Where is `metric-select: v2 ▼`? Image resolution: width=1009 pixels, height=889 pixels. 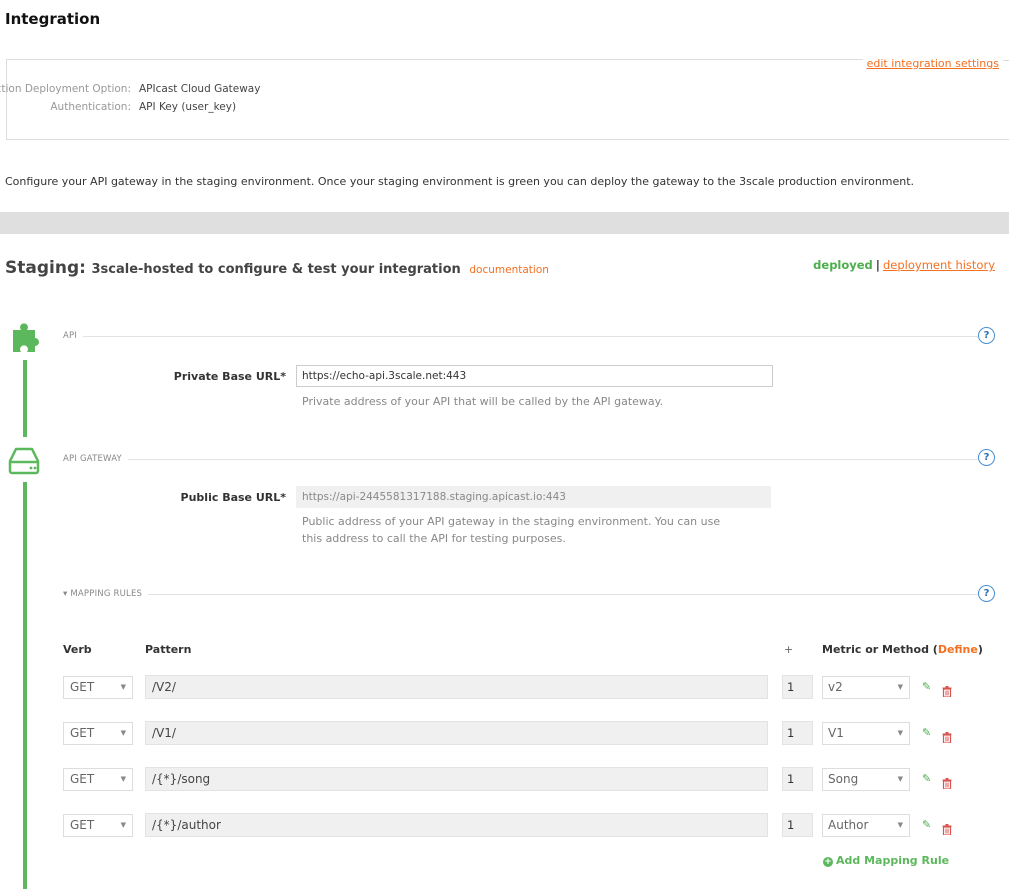 metric-select: v2 ▼ is located at coordinates (866, 687).